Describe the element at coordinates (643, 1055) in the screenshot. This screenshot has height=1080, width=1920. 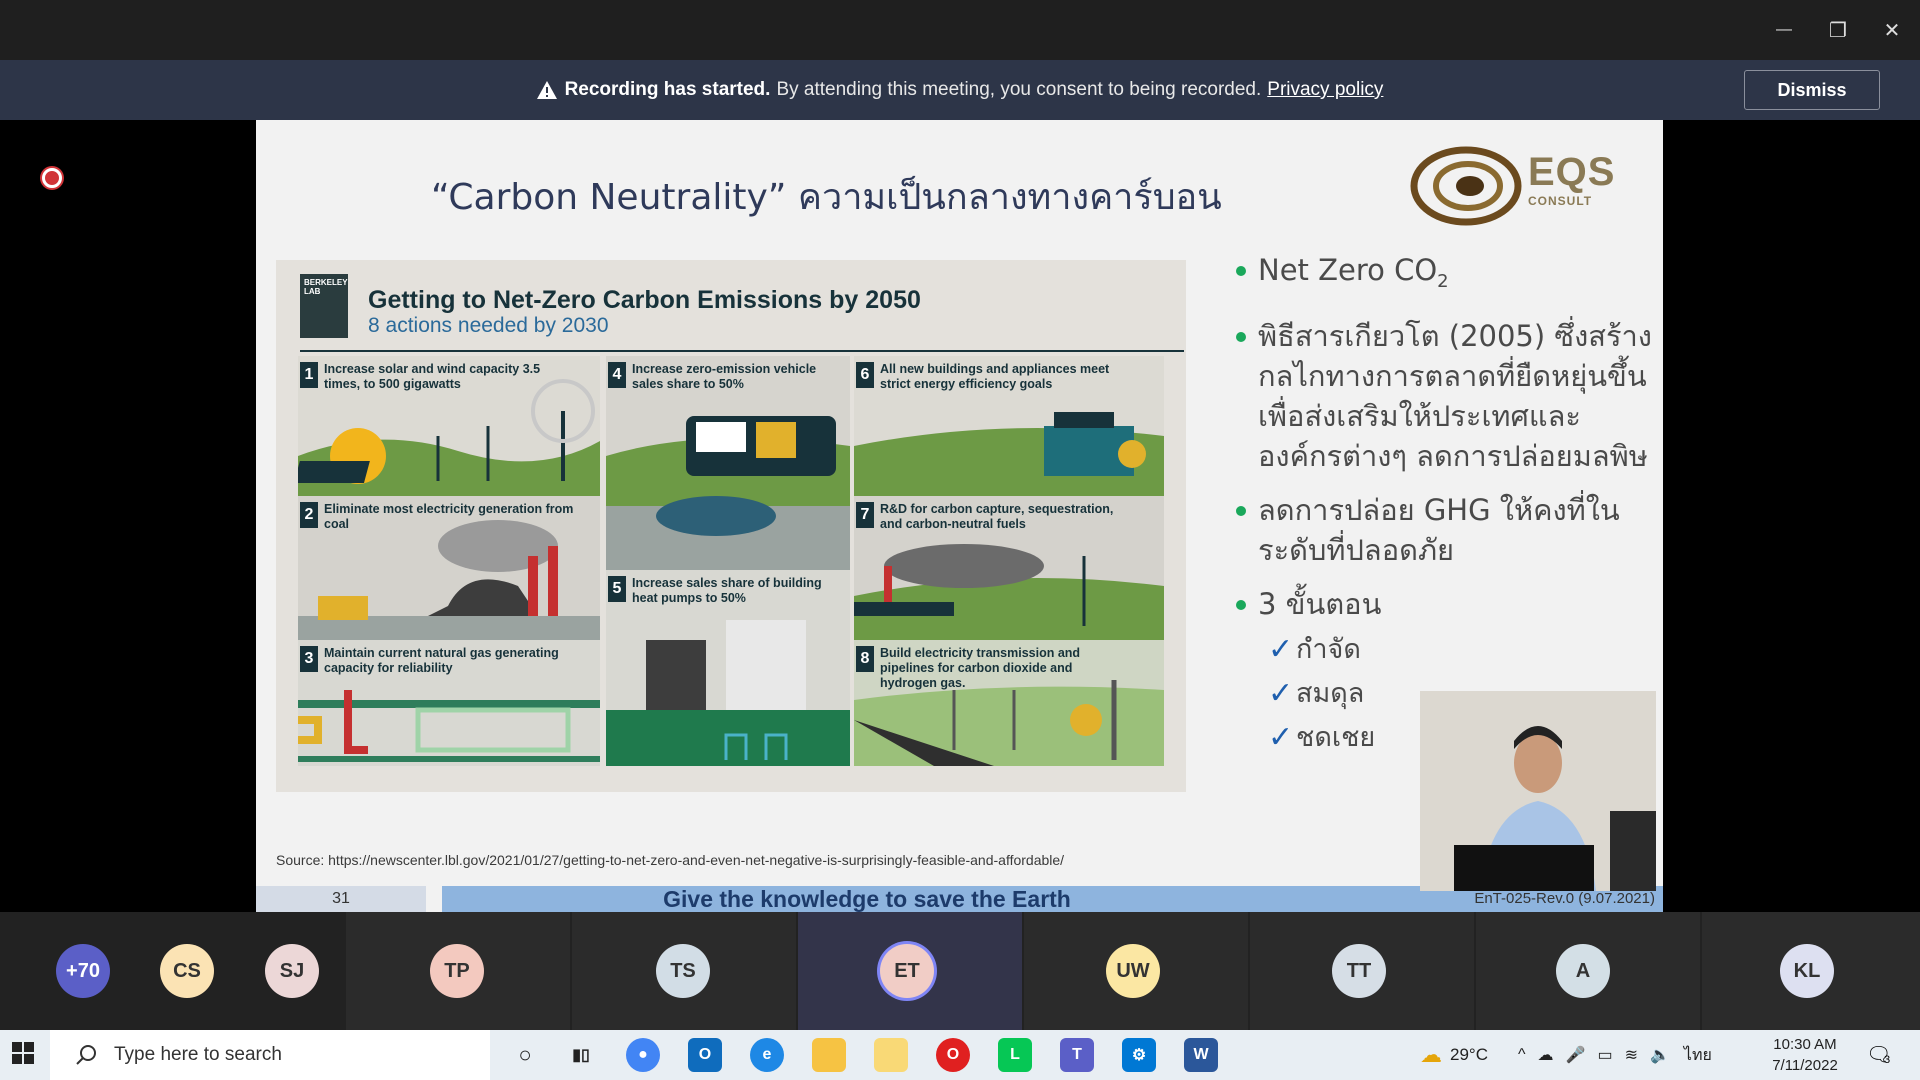
I see `chrome-icon: ●` at that location.